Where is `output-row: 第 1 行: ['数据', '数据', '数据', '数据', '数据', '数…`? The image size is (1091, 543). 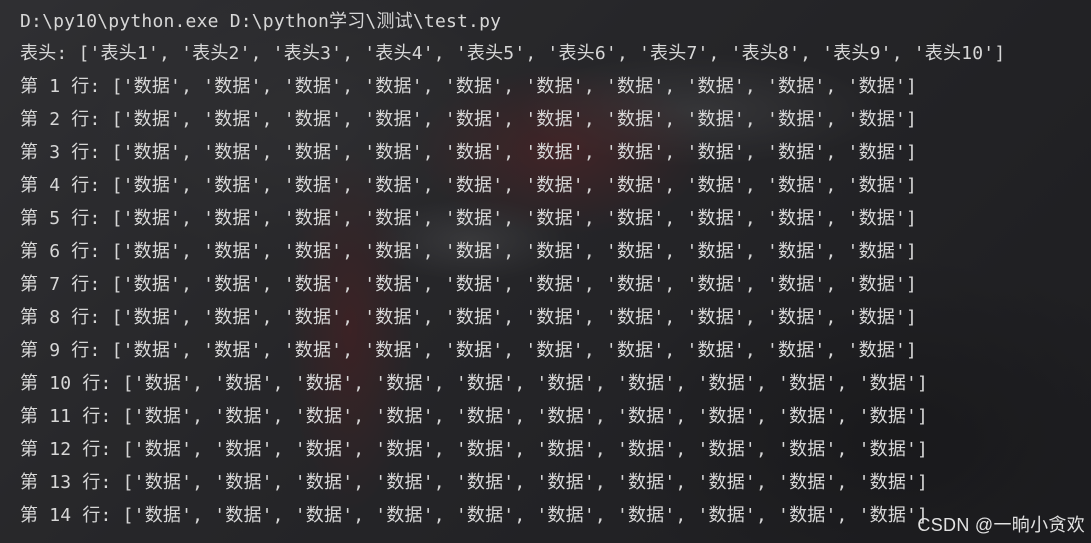 output-row: 第 1 行: ['数据', '数据', '数据', '数据', '数据', '数… is located at coordinates (469, 86).